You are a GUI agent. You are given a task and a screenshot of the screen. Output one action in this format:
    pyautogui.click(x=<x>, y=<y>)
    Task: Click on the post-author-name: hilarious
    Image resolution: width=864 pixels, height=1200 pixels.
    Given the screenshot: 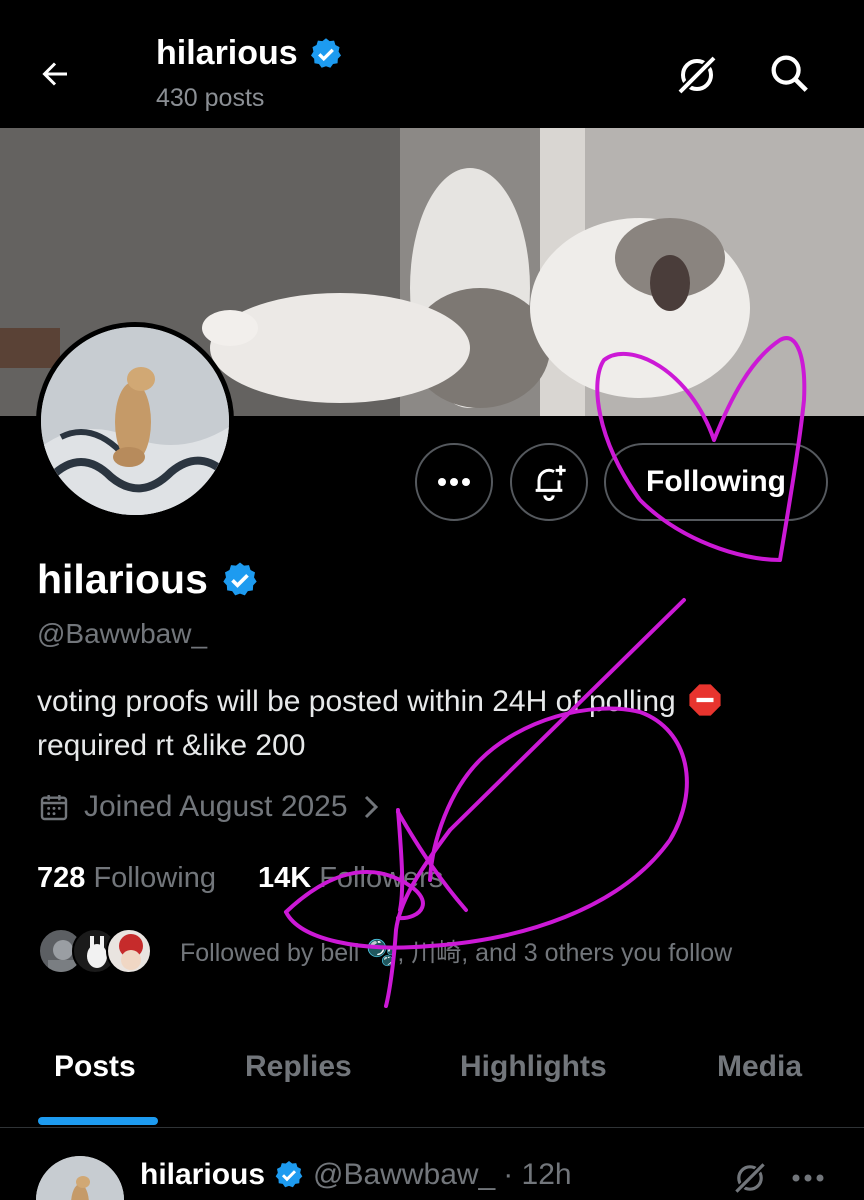 What is the action you would take?
    pyautogui.click(x=202, y=1175)
    